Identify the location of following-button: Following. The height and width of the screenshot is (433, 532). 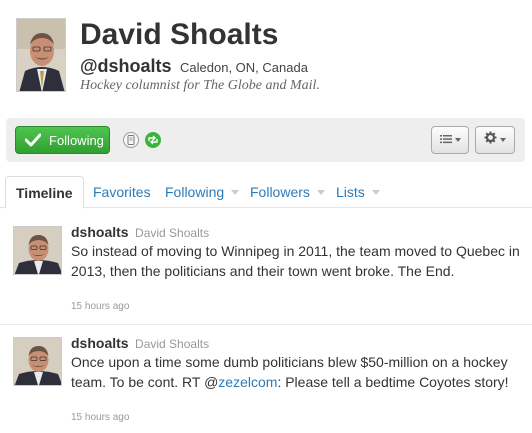
(62, 140).